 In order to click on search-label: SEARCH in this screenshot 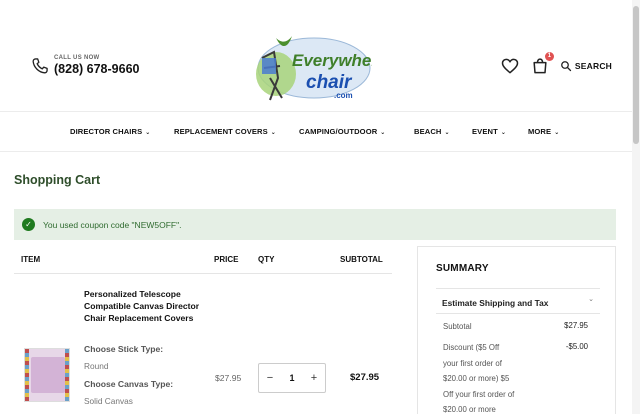, I will do `click(593, 66)`.